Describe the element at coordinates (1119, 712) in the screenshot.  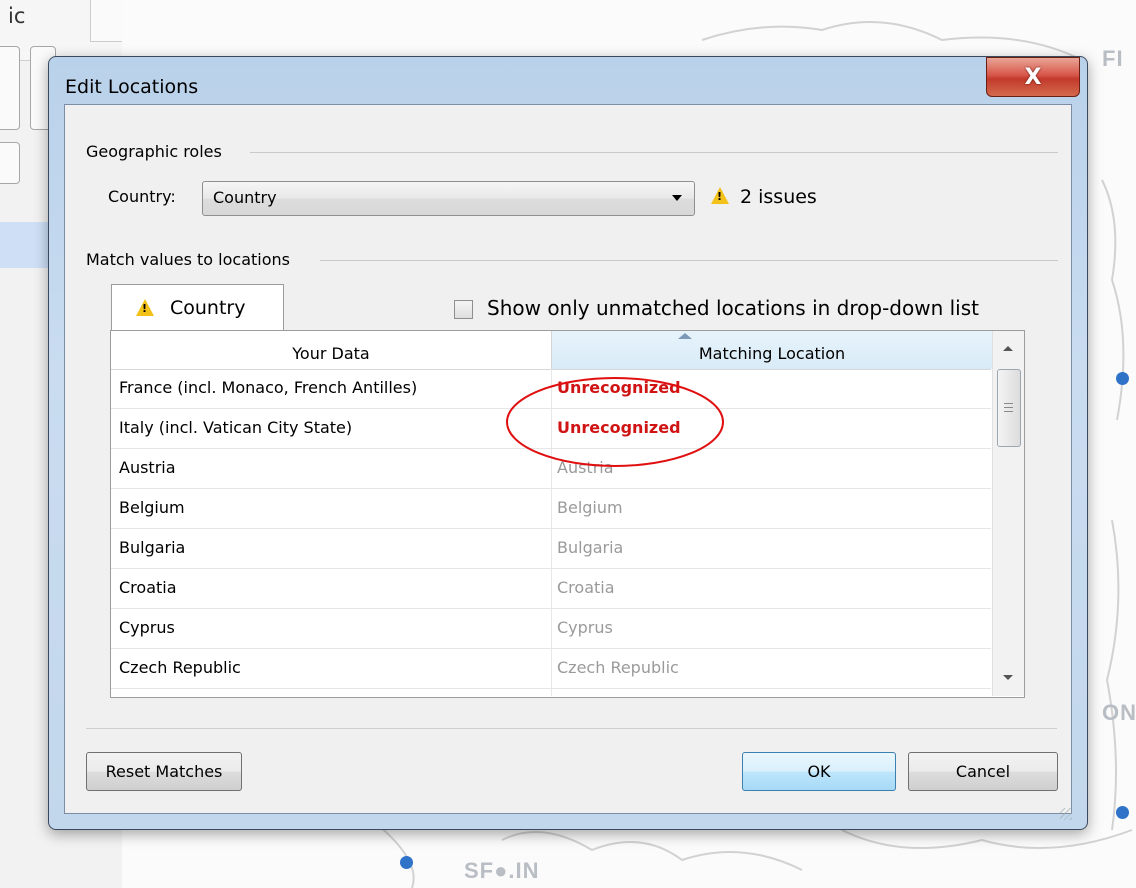
I see `map-label: ON` at that location.